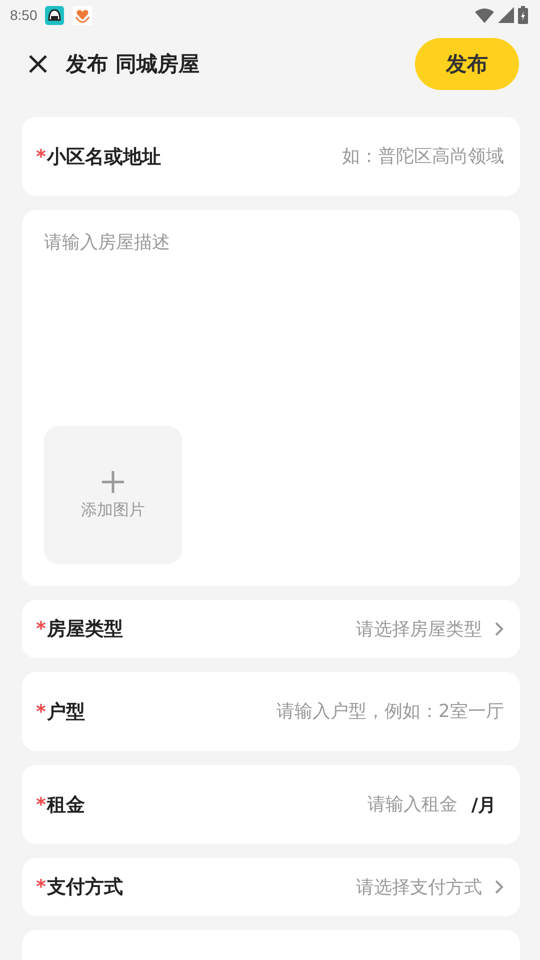 The width and height of the screenshot is (540, 960). What do you see at coordinates (484, 15) in the screenshot?
I see `wifi-icon` at bounding box center [484, 15].